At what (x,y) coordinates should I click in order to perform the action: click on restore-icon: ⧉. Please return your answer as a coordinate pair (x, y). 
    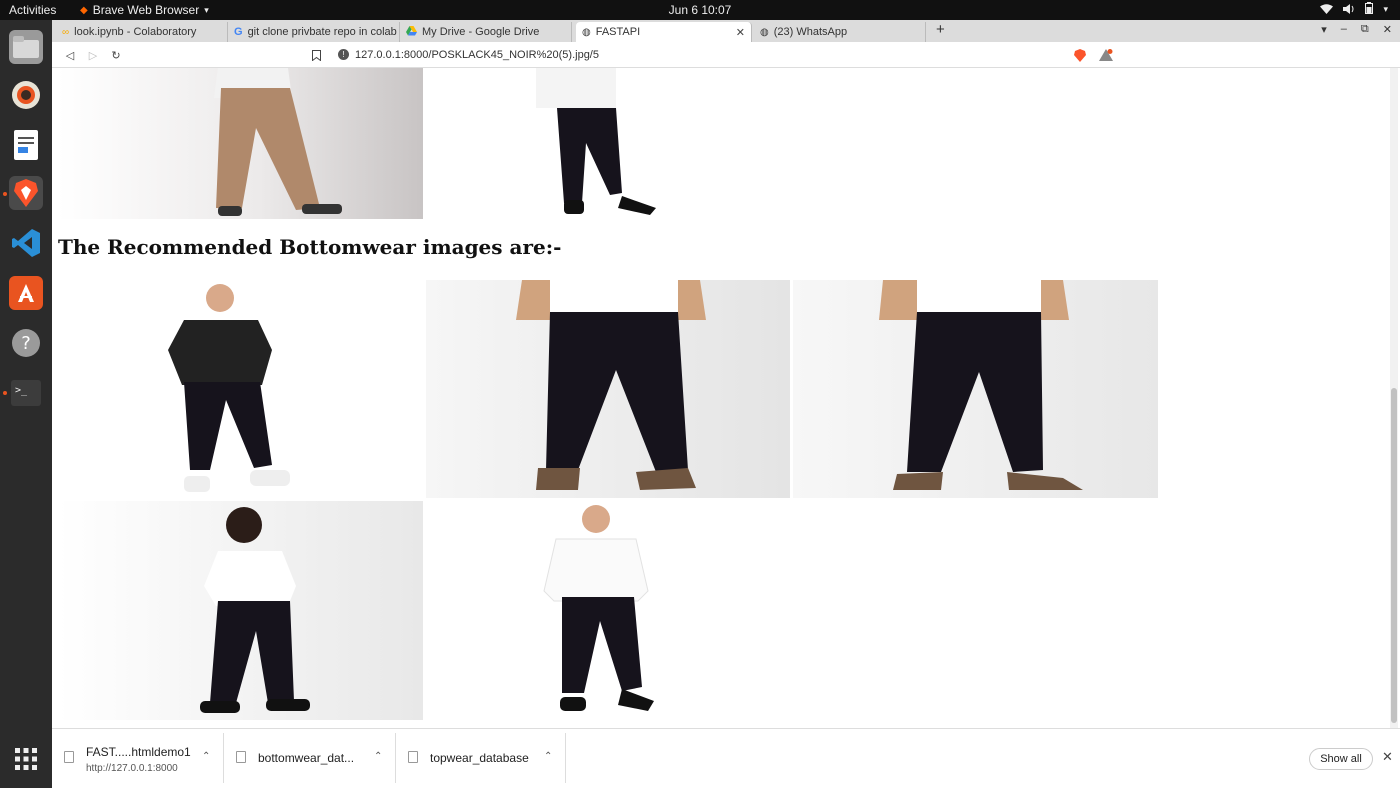
    Looking at the image, I should click on (1365, 29).